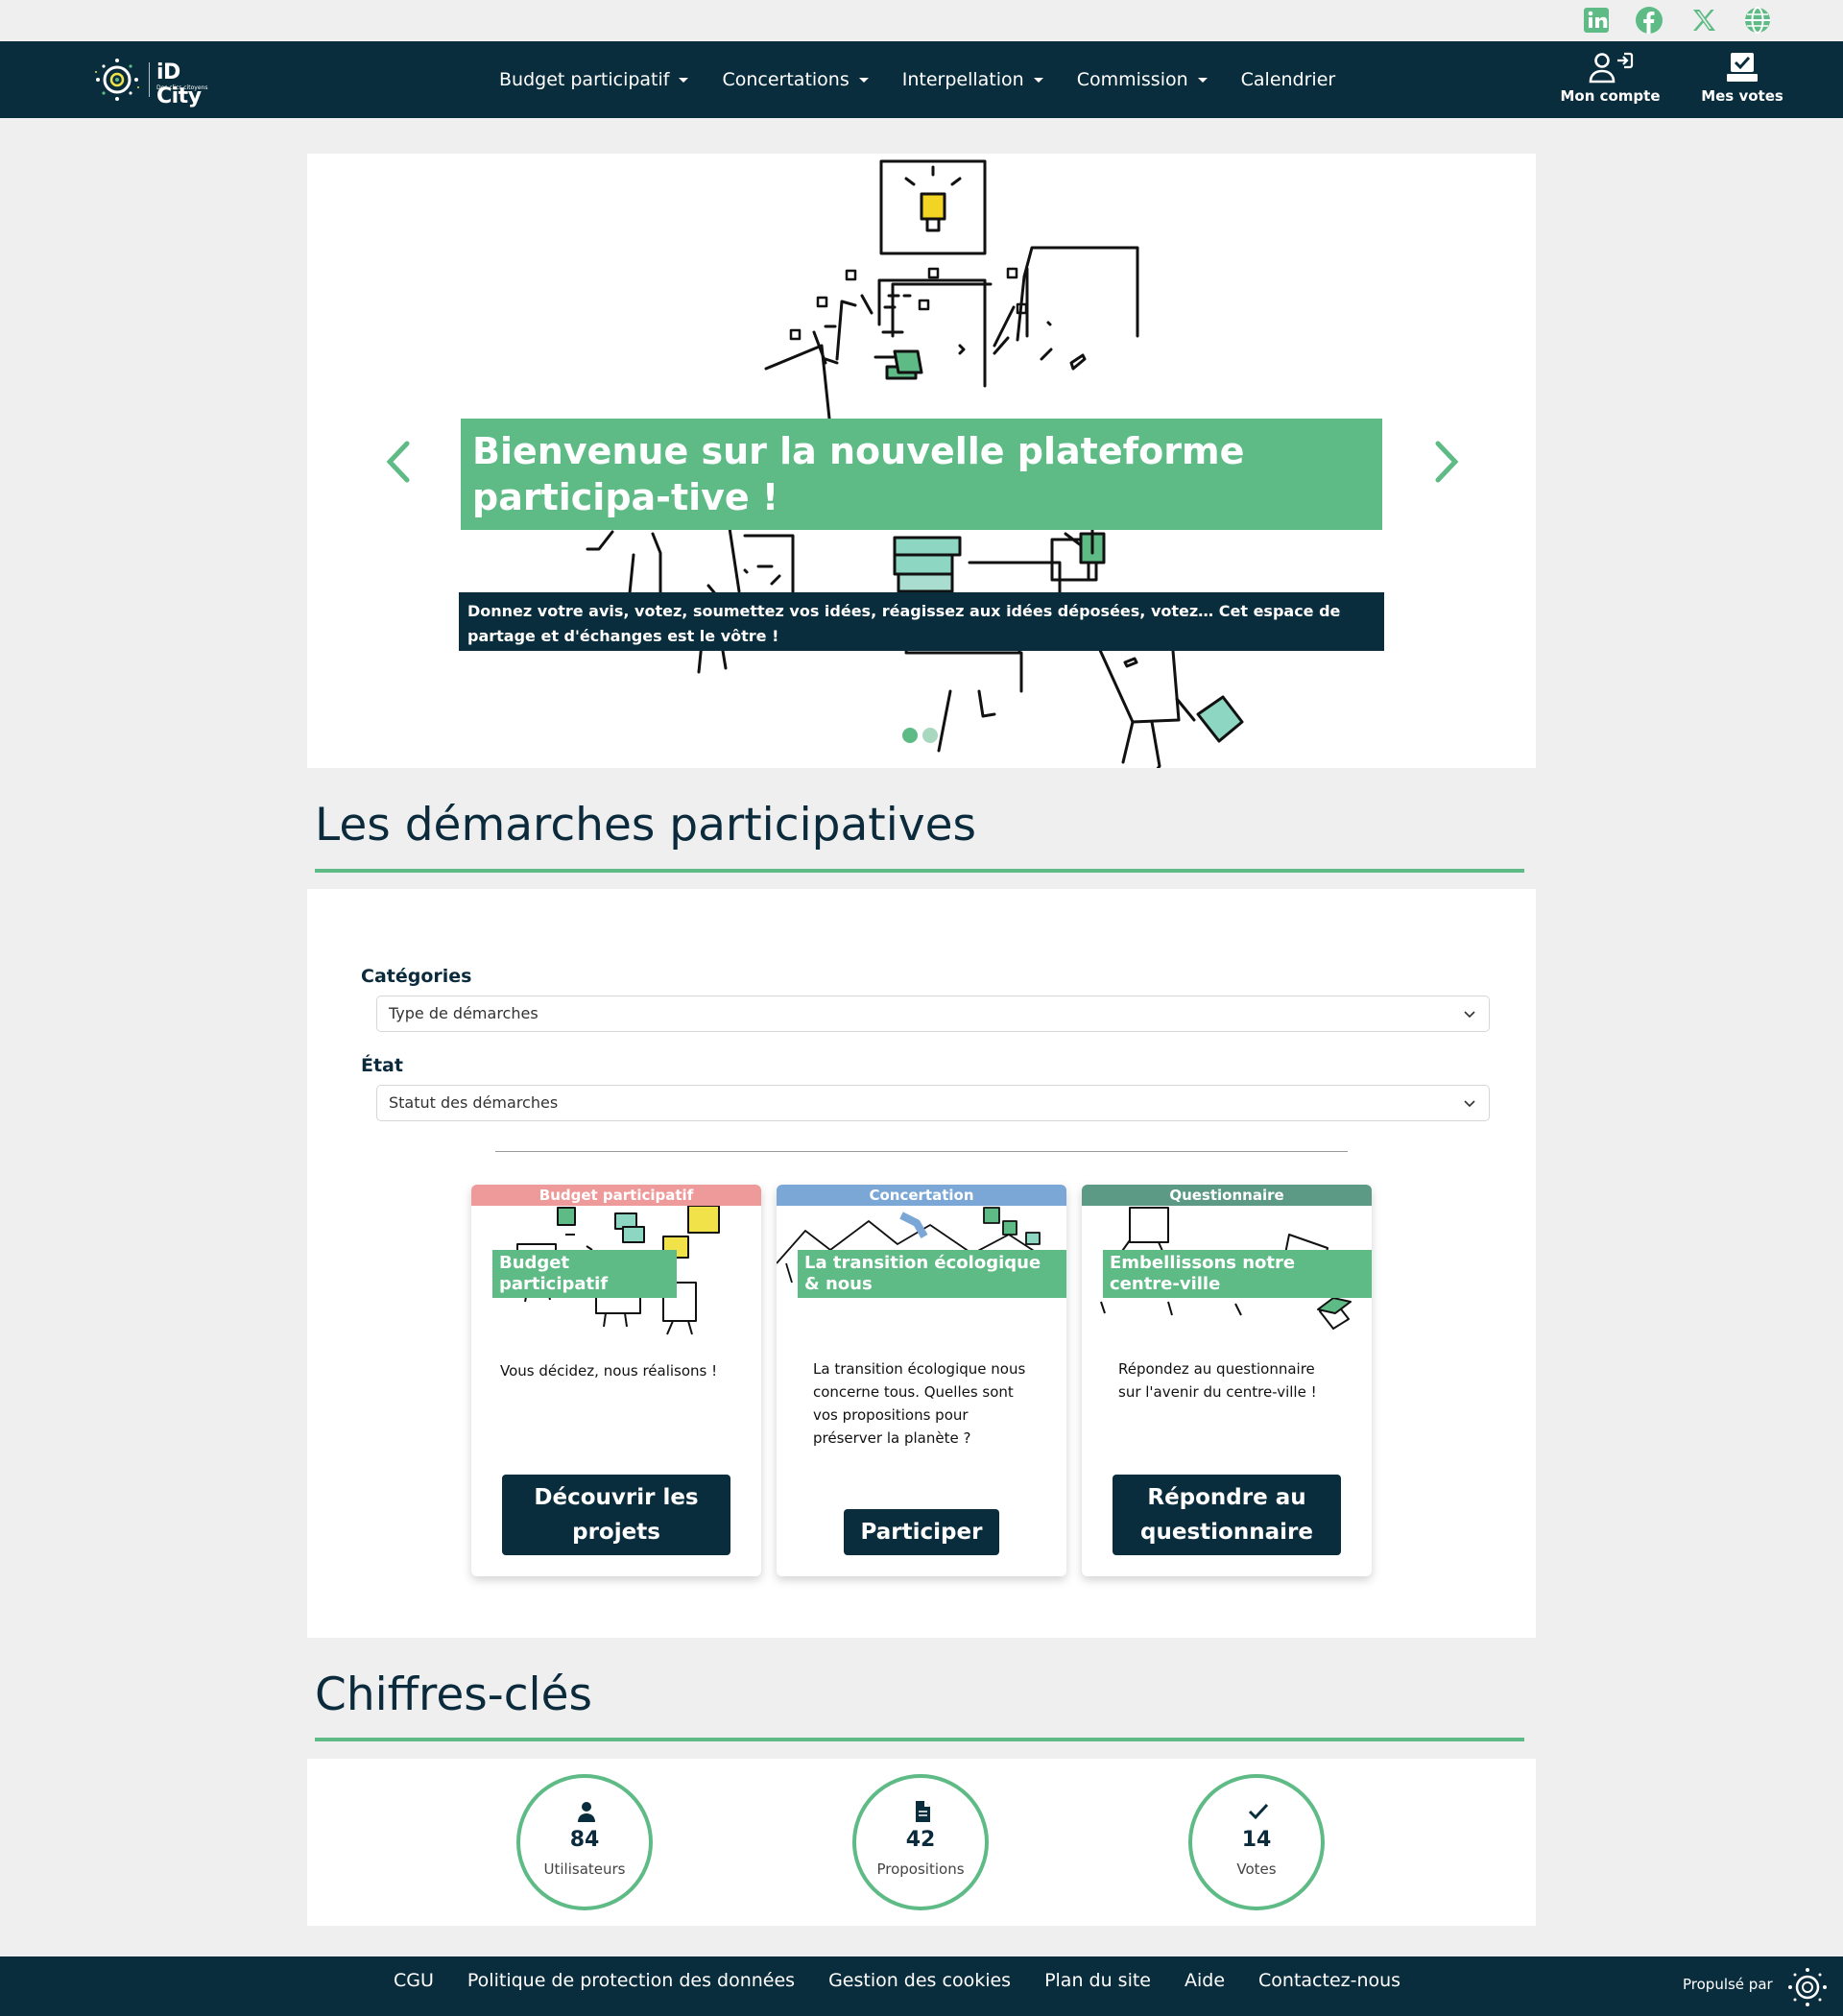 The image size is (1843, 2016). Describe the element at coordinates (1611, 68) in the screenshot. I see `user-login-icon` at that location.